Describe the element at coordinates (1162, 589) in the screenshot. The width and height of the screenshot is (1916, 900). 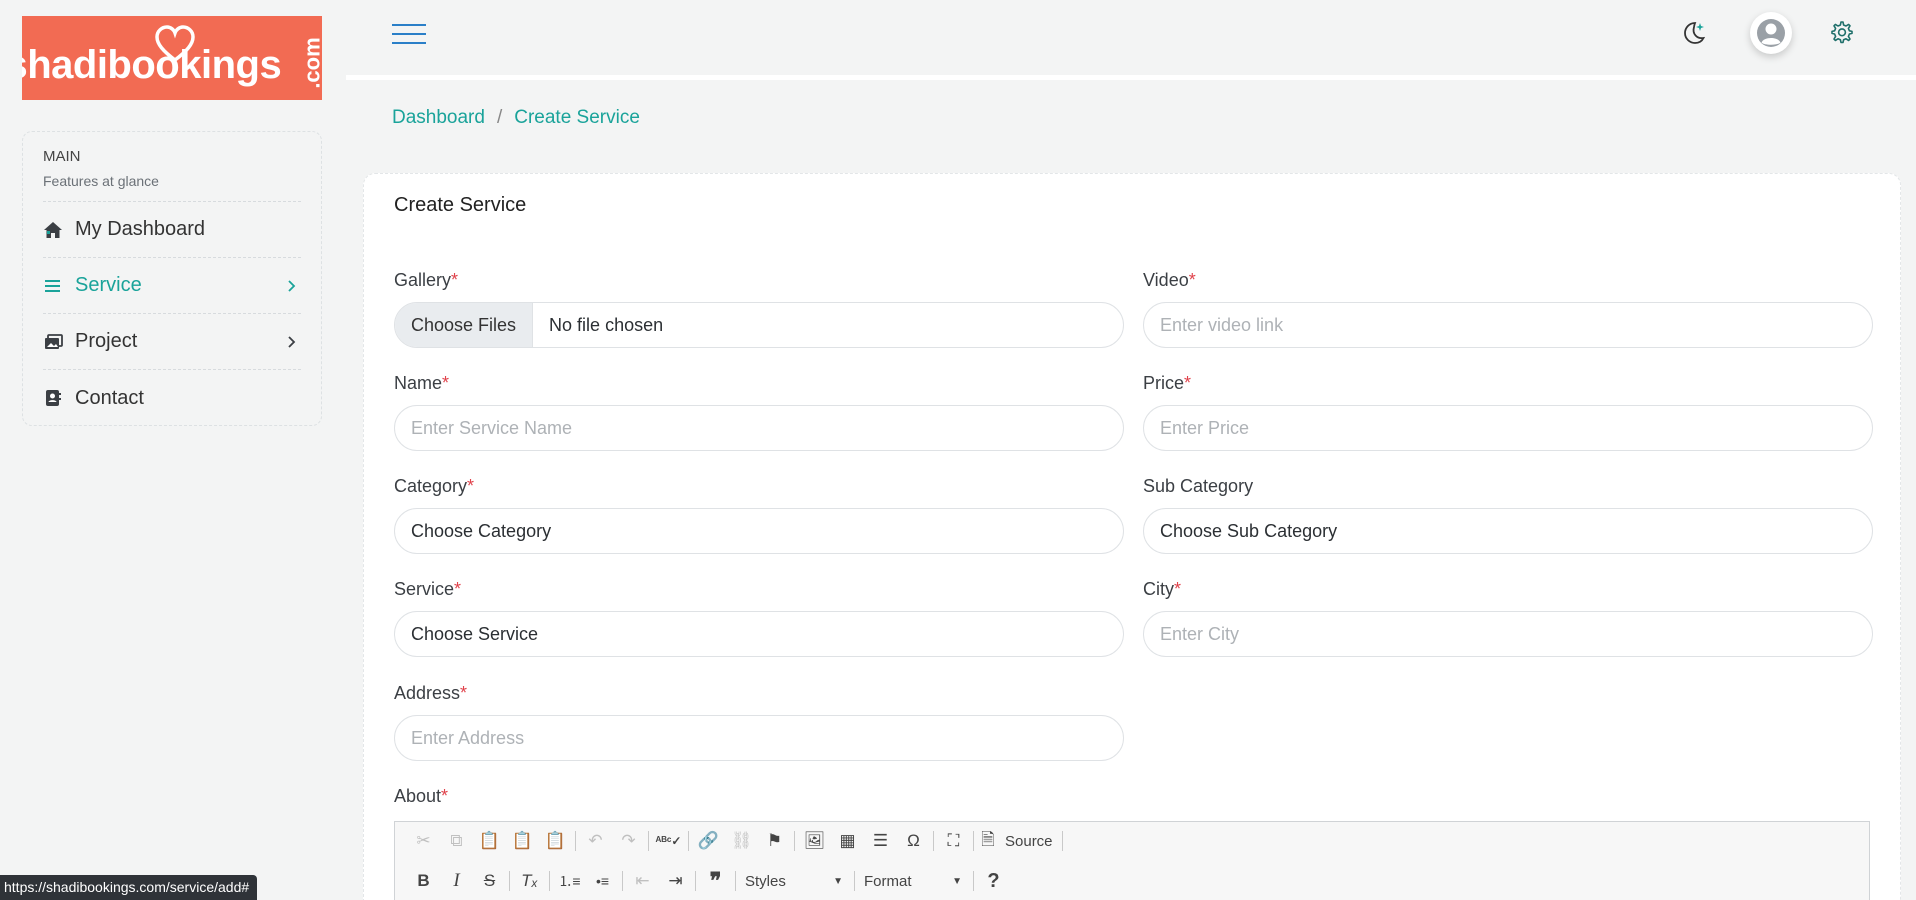
I see `city-label: City*` at that location.